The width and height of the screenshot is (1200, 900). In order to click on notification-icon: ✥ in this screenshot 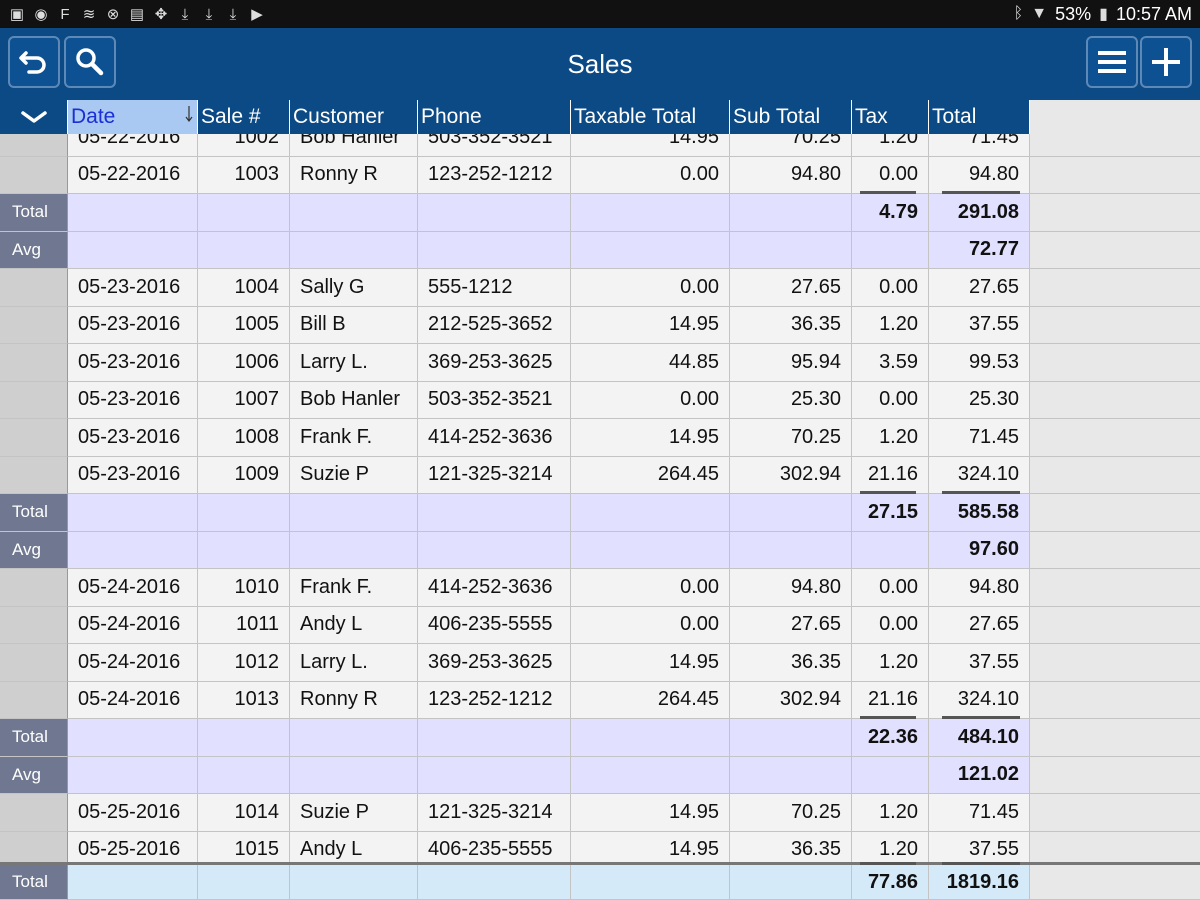, I will do `click(161, 14)`.